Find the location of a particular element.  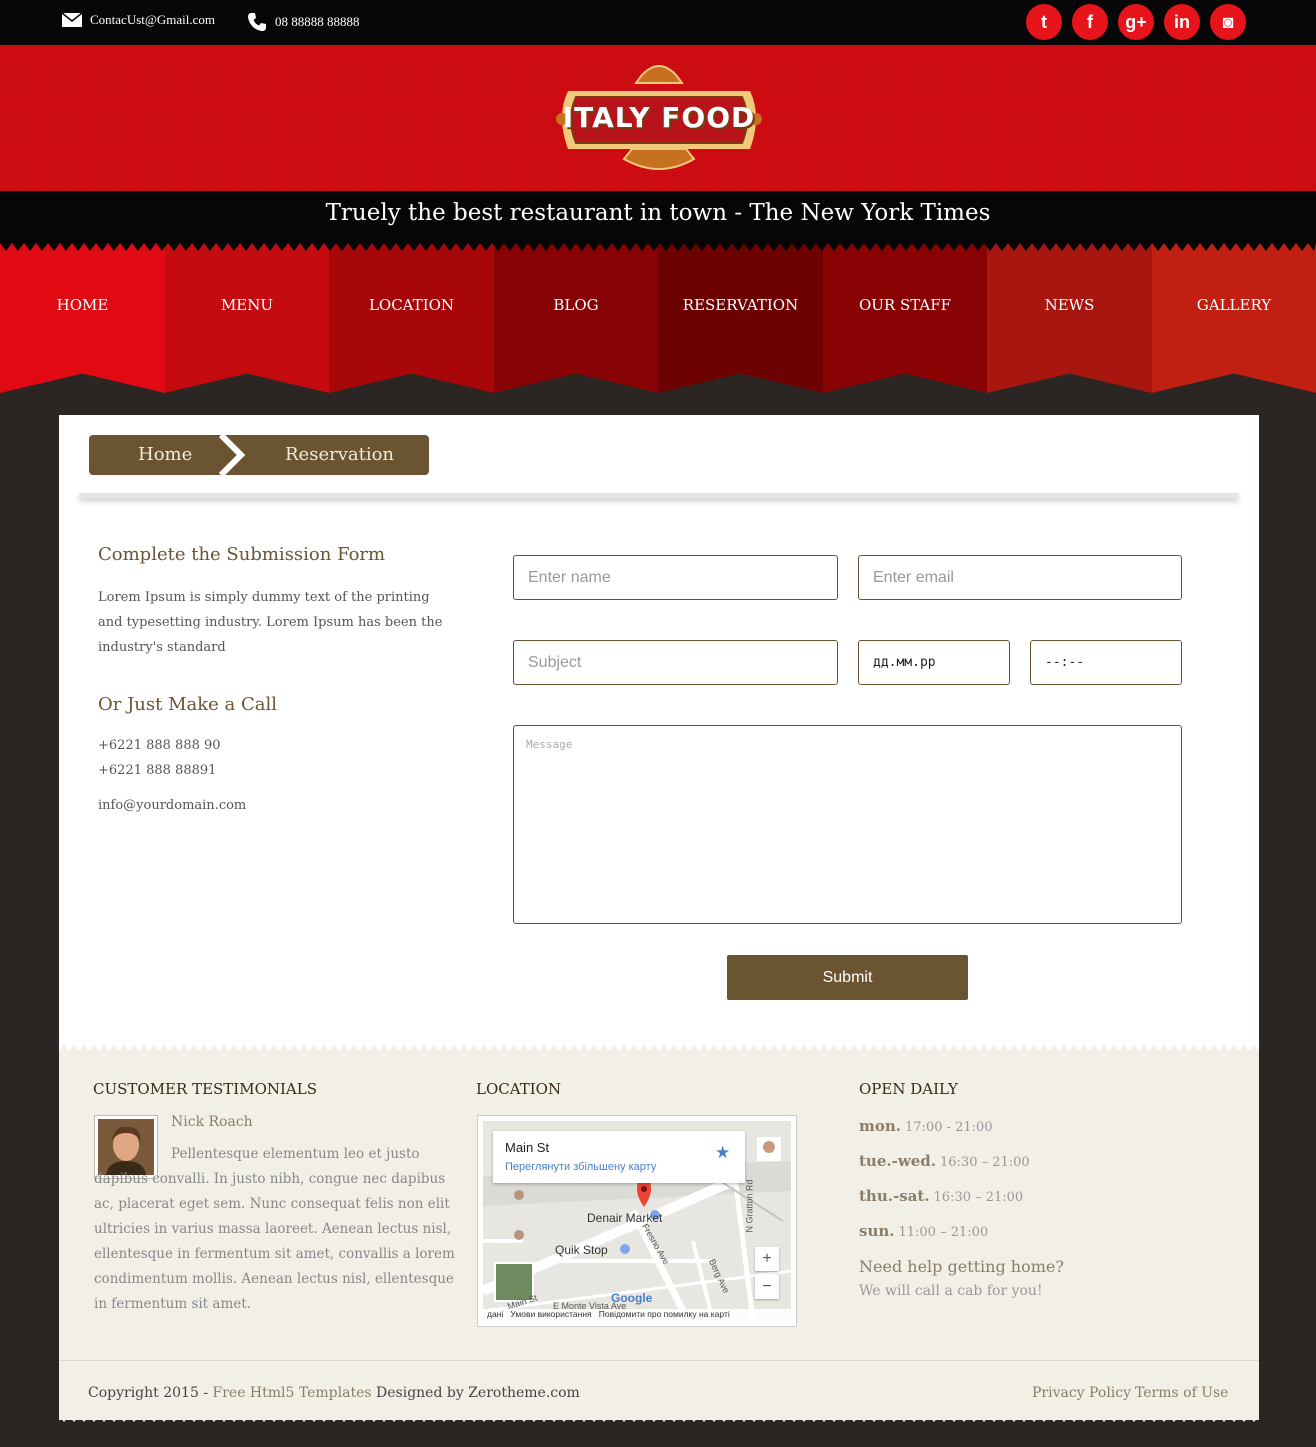

hours-day: mon. is located at coordinates (880, 1126).